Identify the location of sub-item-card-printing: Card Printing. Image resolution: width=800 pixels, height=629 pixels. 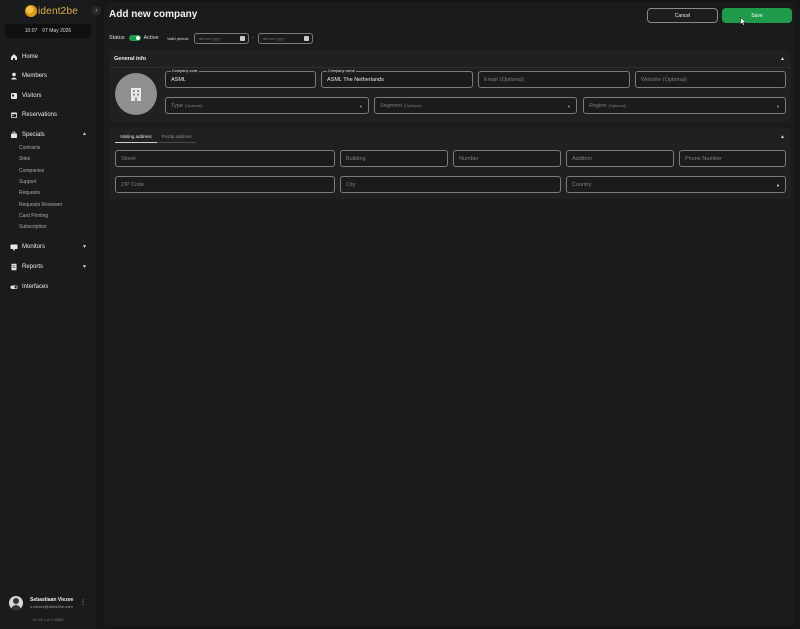
(33, 216).